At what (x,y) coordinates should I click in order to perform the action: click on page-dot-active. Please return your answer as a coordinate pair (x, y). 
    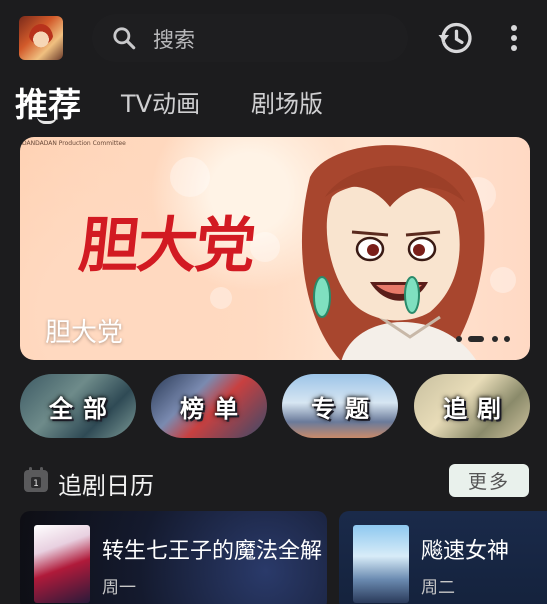
    Looking at the image, I should click on (476, 339).